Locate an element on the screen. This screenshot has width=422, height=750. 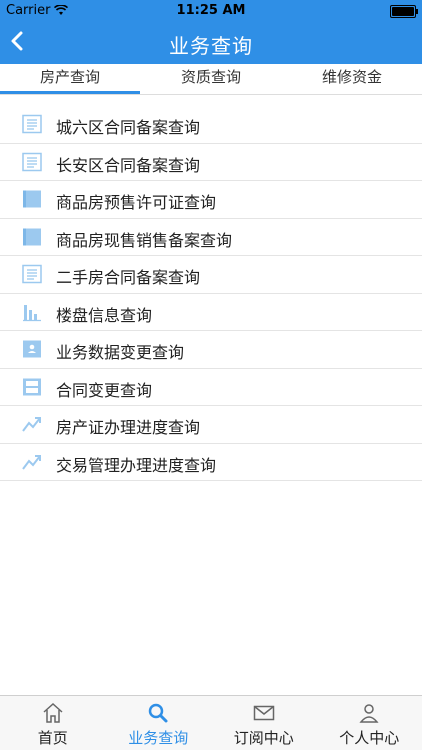
list-item: 城六区合同备案查询 is located at coordinates (211, 125).